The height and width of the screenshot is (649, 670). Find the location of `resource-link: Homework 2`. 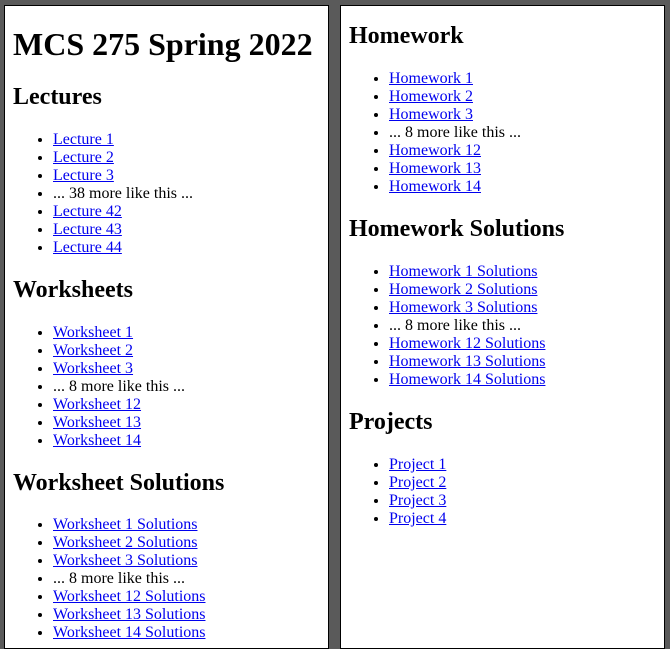

resource-link: Homework 2 is located at coordinates (431, 96).